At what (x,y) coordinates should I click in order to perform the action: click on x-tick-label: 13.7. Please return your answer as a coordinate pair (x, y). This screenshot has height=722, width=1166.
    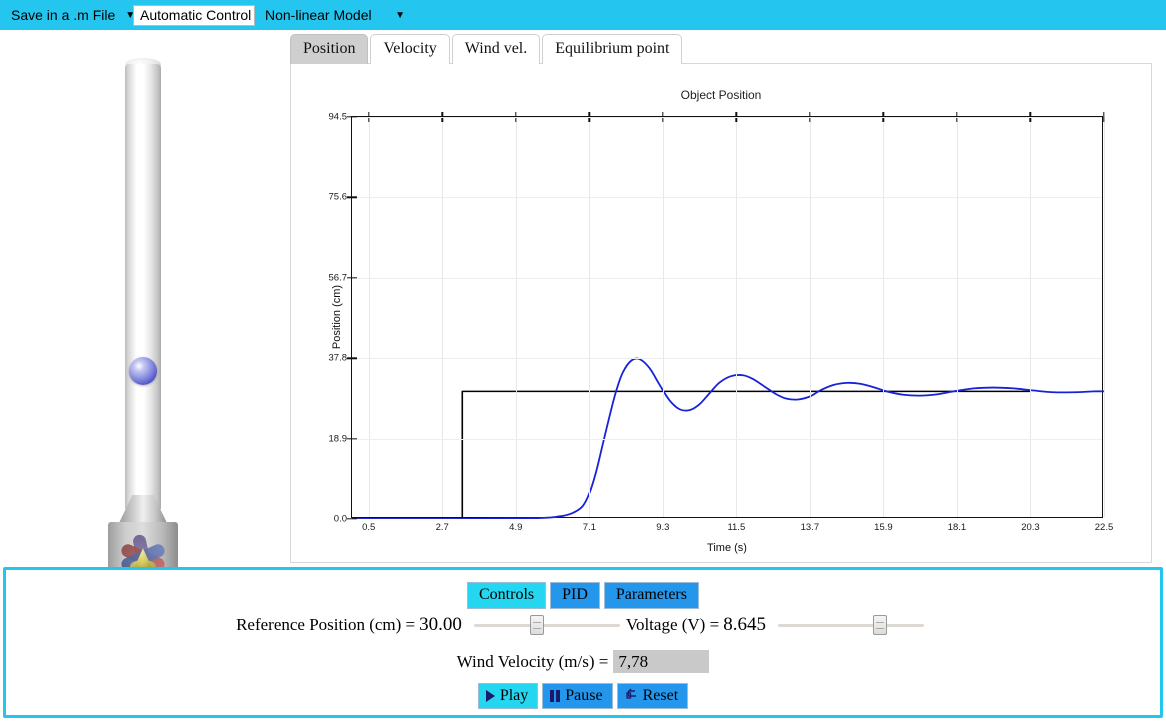
    Looking at the image, I should click on (810, 527).